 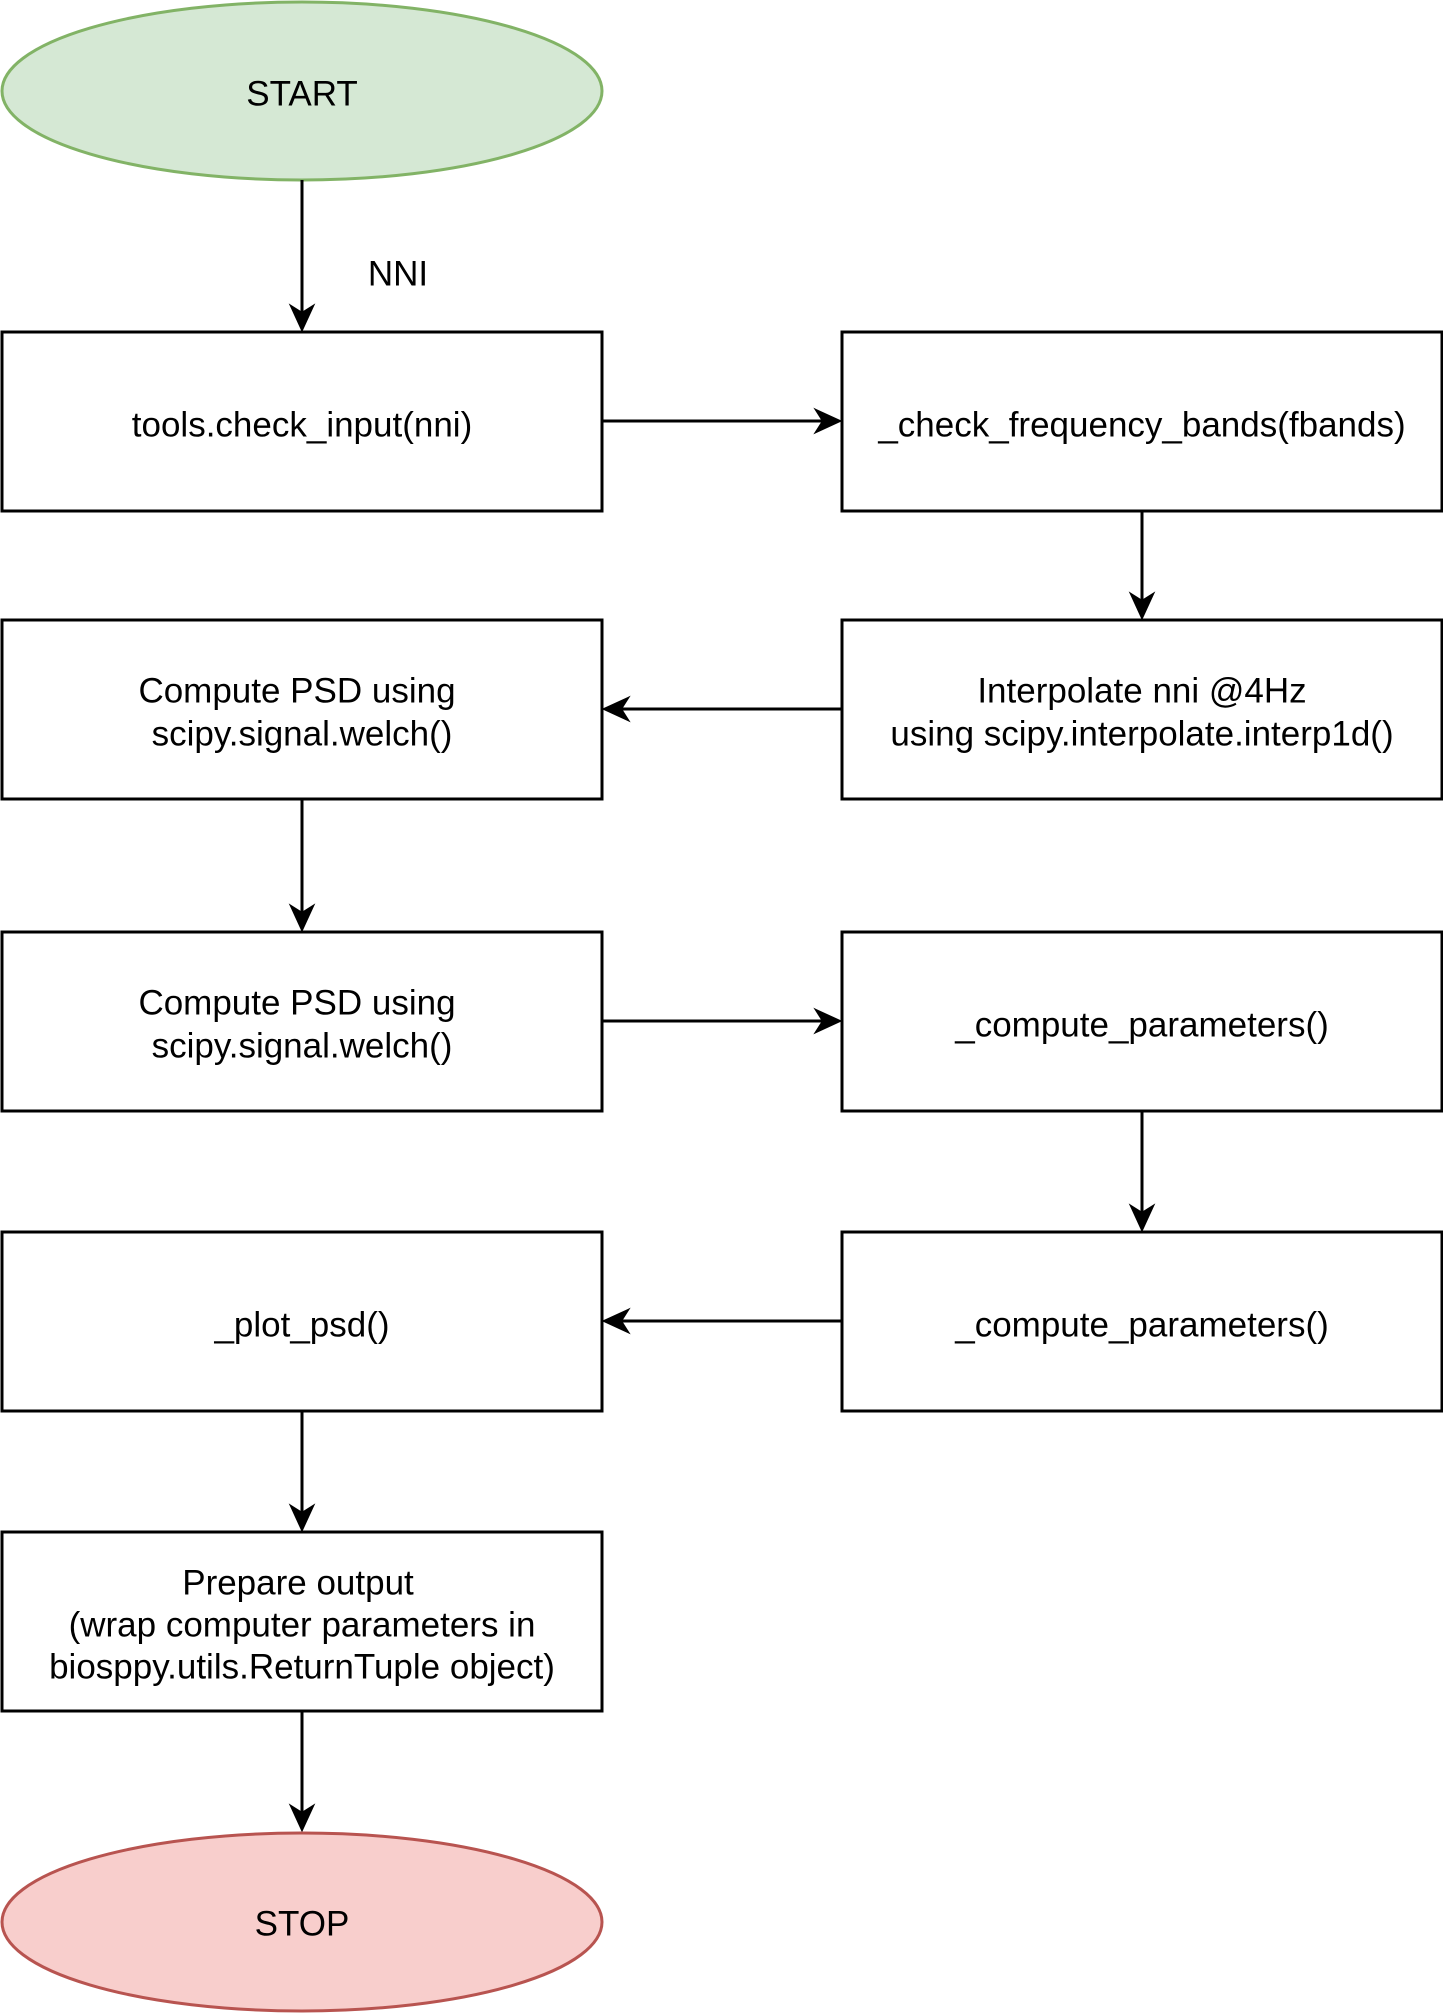 What do you see at coordinates (302, 1666) in the screenshot?
I see `output-label-line3: biosppy.utils.ReturnTuple object)` at bounding box center [302, 1666].